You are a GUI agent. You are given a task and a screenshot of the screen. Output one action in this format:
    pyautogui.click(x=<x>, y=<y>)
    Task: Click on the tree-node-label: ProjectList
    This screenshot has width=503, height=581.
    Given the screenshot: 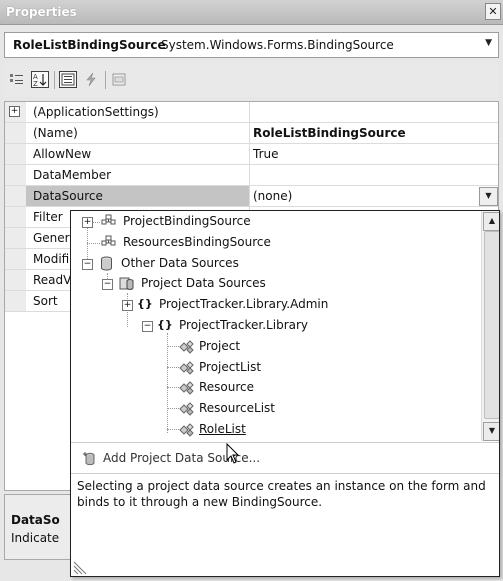 What is the action you would take?
    pyautogui.click(x=230, y=367)
    